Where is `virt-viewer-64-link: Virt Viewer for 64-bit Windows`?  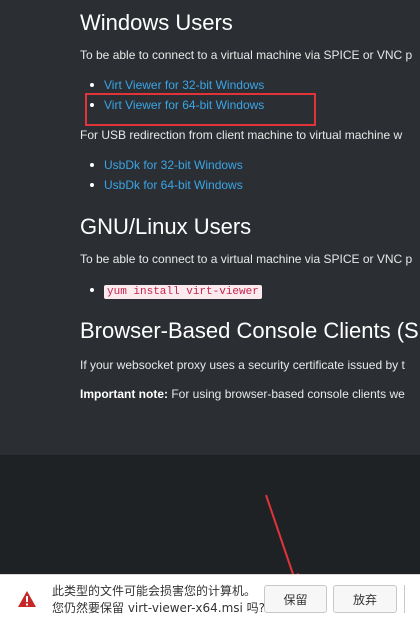 virt-viewer-64-link: Virt Viewer for 64-bit Windows is located at coordinates (184, 105).